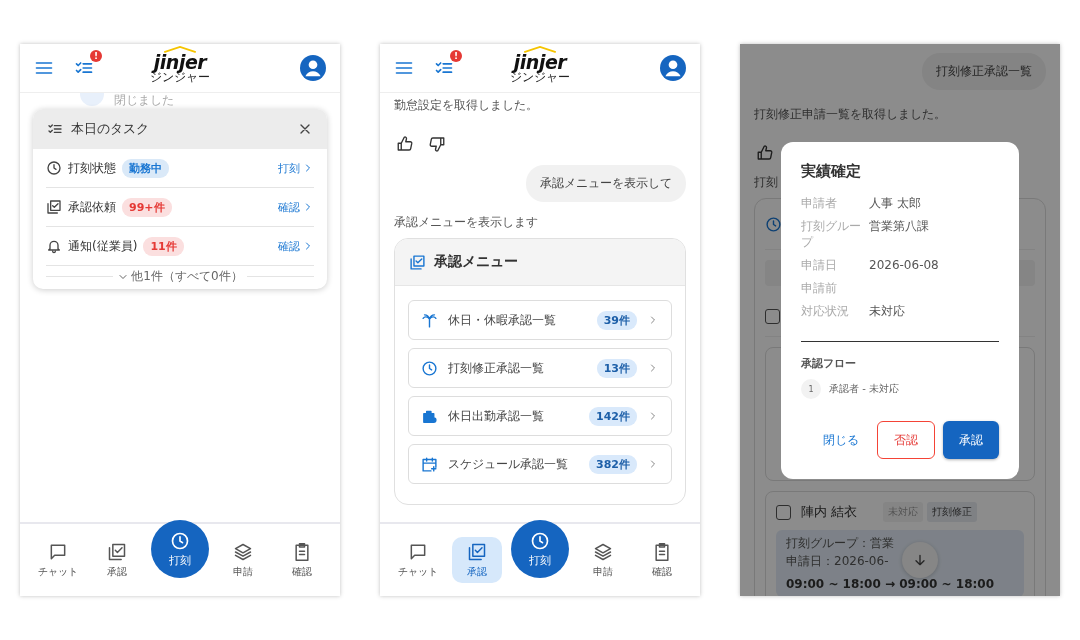 The height and width of the screenshot is (640, 1080). What do you see at coordinates (831, 171) in the screenshot?
I see `dialog-title: 実績確定` at bounding box center [831, 171].